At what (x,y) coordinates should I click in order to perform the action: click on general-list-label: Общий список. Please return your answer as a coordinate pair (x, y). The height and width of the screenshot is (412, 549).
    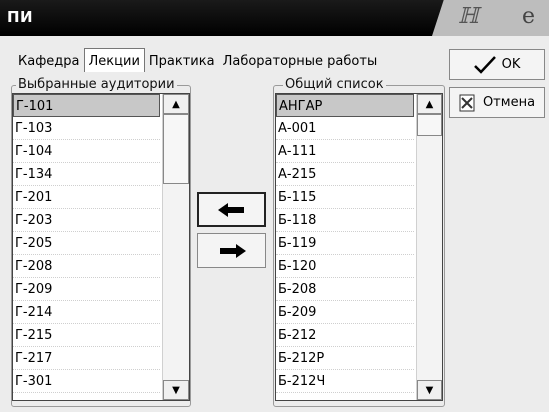
    Looking at the image, I should click on (334, 84).